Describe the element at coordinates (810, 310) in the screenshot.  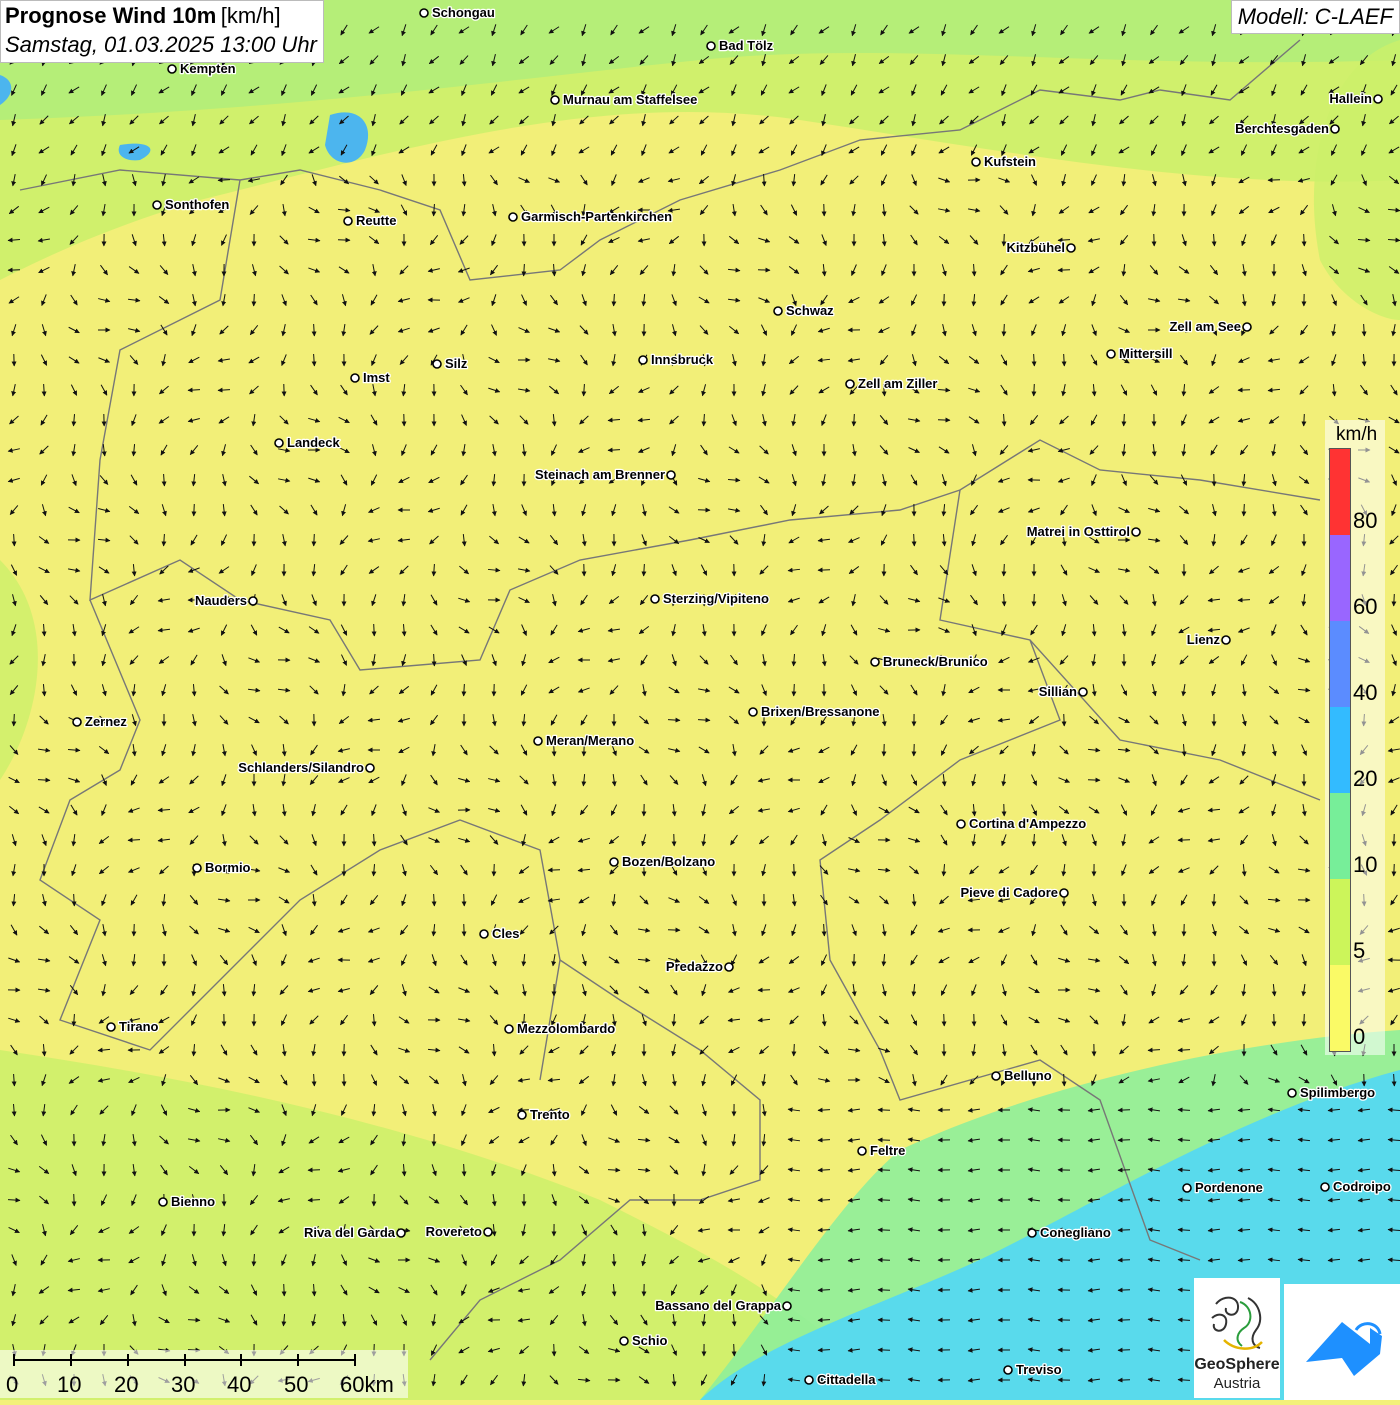
I see `city-label: Schwaz` at that location.